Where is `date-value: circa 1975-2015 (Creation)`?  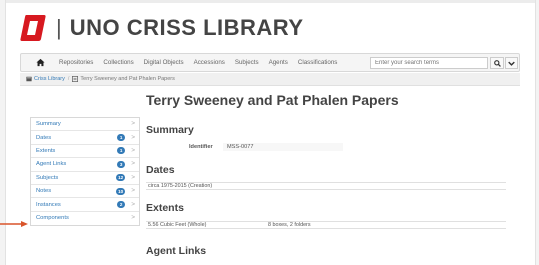
date-value: circa 1975-2015 (Creation) is located at coordinates (180, 186).